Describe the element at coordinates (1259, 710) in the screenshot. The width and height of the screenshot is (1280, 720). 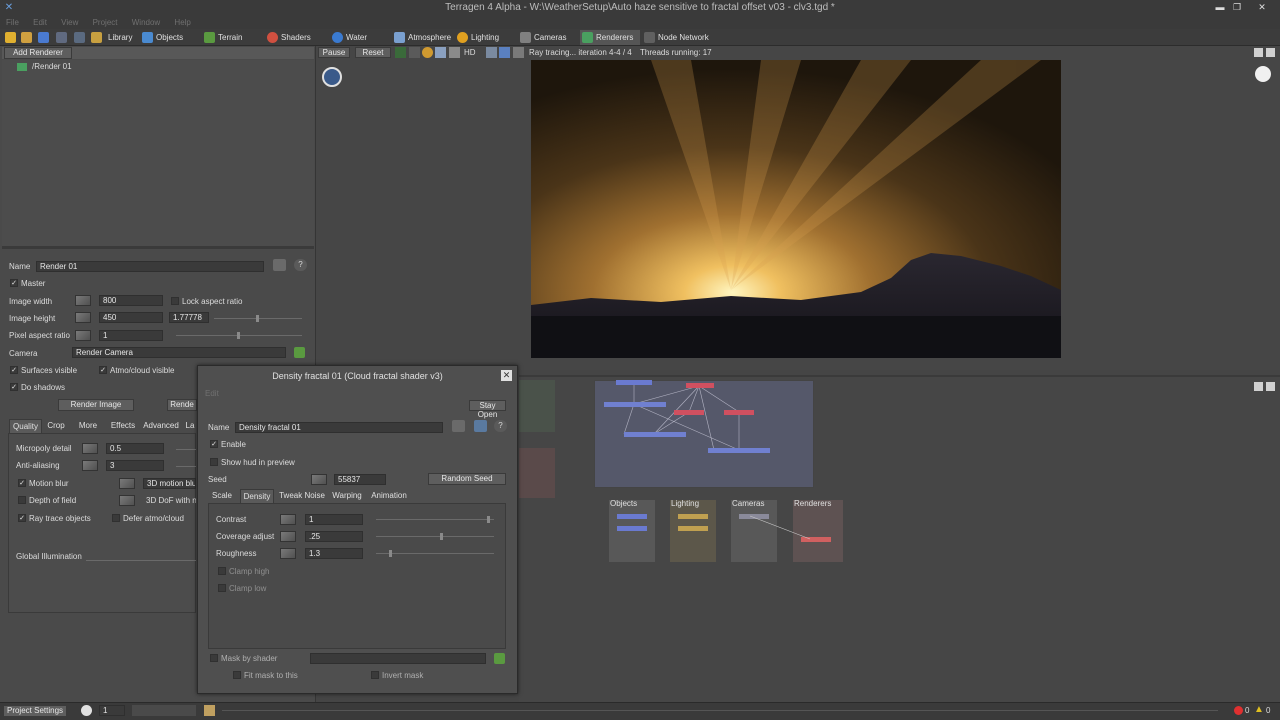
I see `warning-icon: ▲` at that location.